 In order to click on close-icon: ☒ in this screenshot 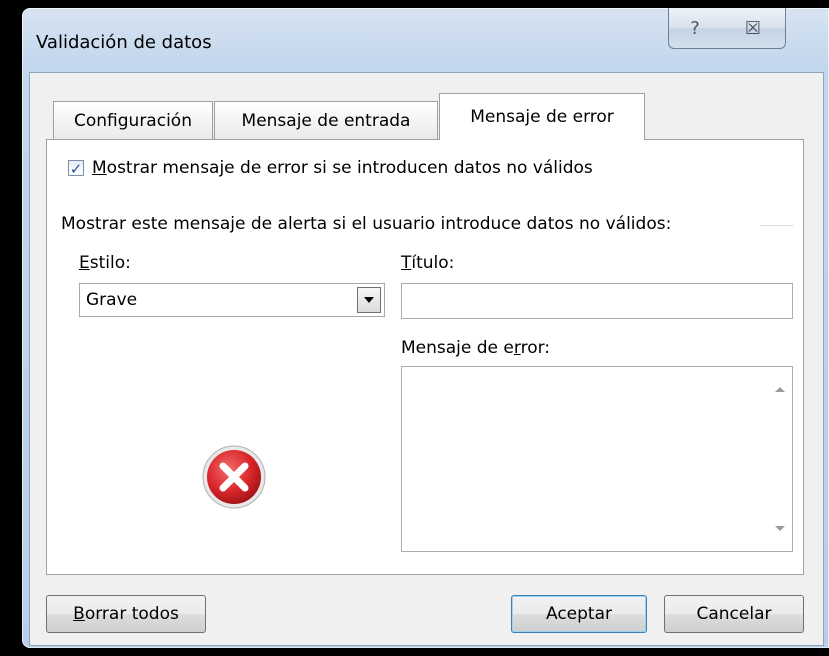, I will do `click(753, 28)`.